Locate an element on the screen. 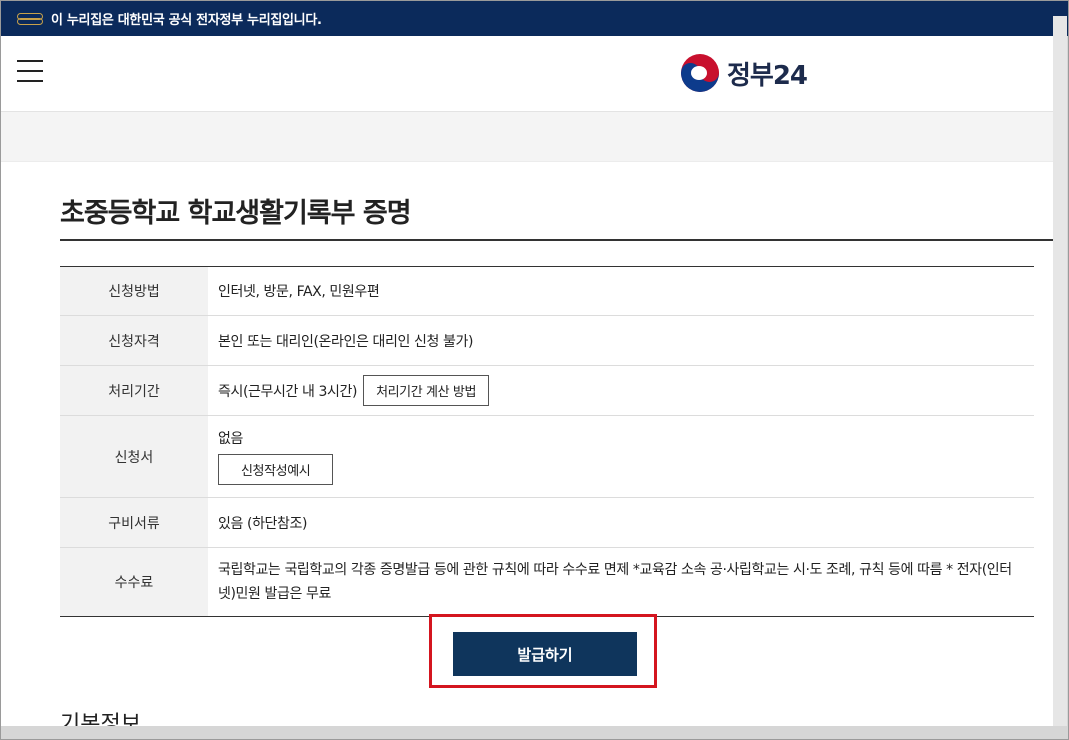 The height and width of the screenshot is (740, 1069). row-value-form: 없음 is located at coordinates (230, 439).